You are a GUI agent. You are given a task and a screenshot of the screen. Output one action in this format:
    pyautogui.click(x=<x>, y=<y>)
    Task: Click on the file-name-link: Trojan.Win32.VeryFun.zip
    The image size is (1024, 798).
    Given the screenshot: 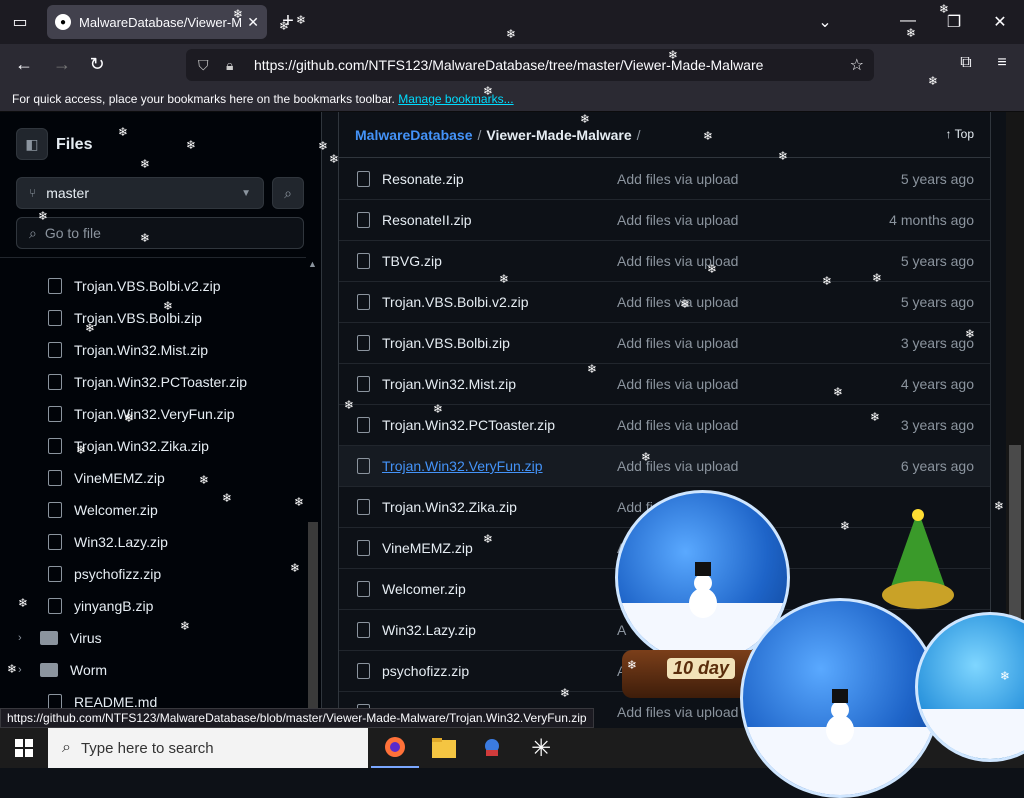 What is the action you would take?
    pyautogui.click(x=499, y=466)
    